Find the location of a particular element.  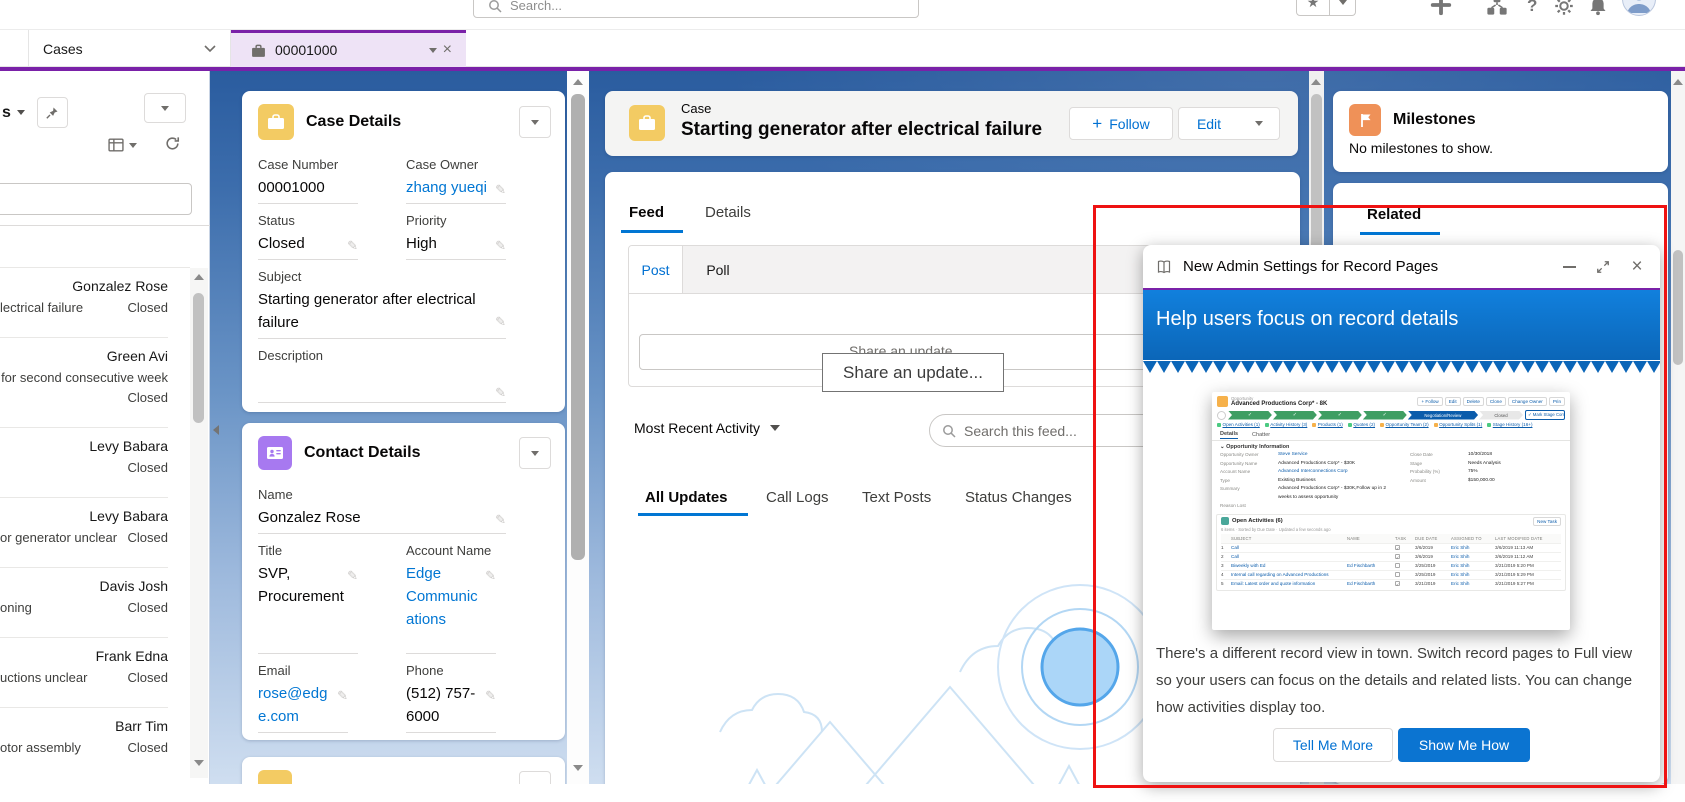

active-tab-underline is located at coordinates (1400, 233).